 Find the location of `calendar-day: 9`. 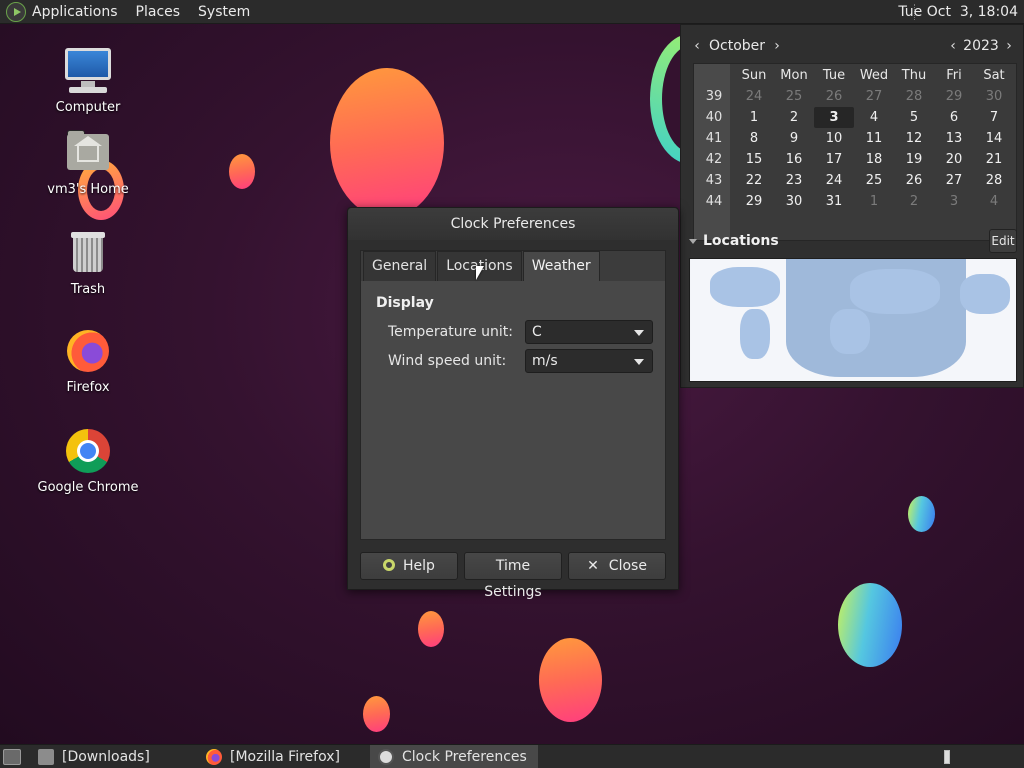

calendar-day: 9 is located at coordinates (794, 138).